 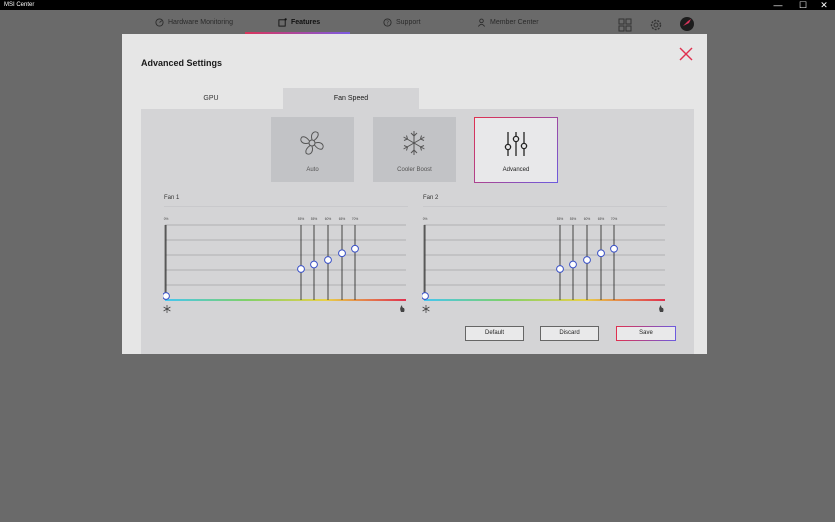 I want to click on discard-button: Discard, so click(x=569, y=333).